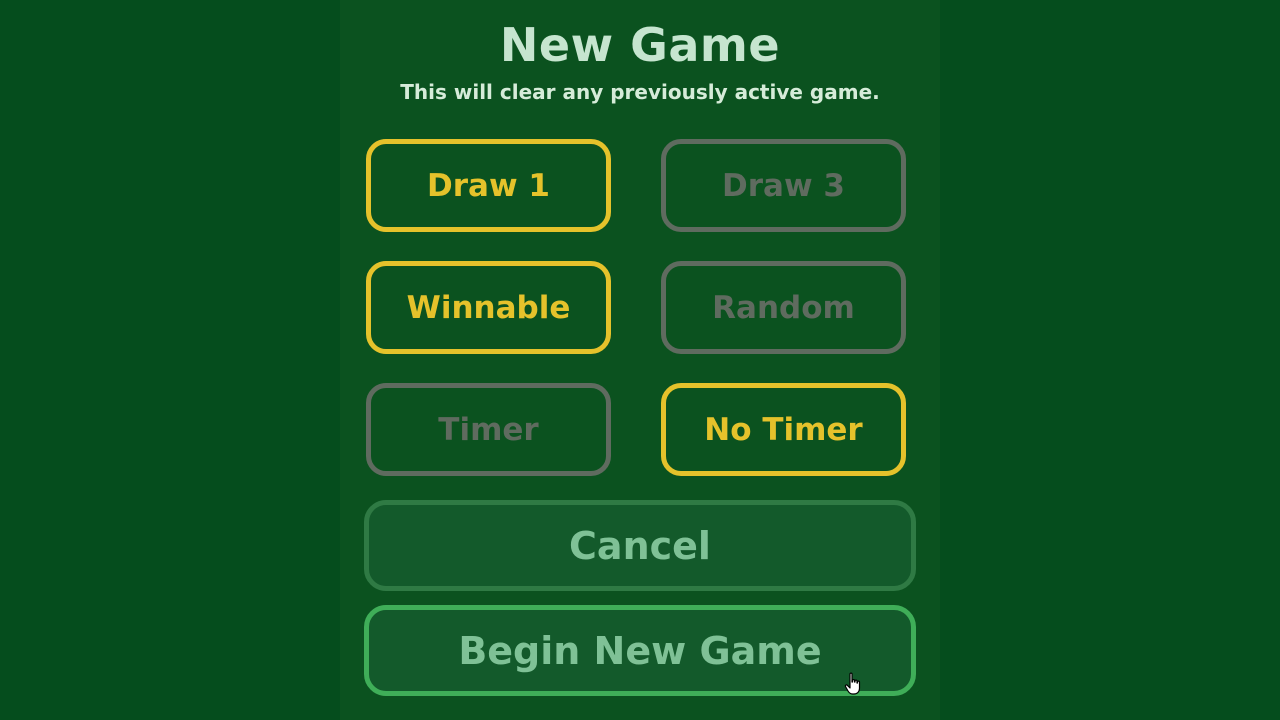 The image size is (1280, 720). I want to click on no-timer-option: No Timer, so click(783, 429).